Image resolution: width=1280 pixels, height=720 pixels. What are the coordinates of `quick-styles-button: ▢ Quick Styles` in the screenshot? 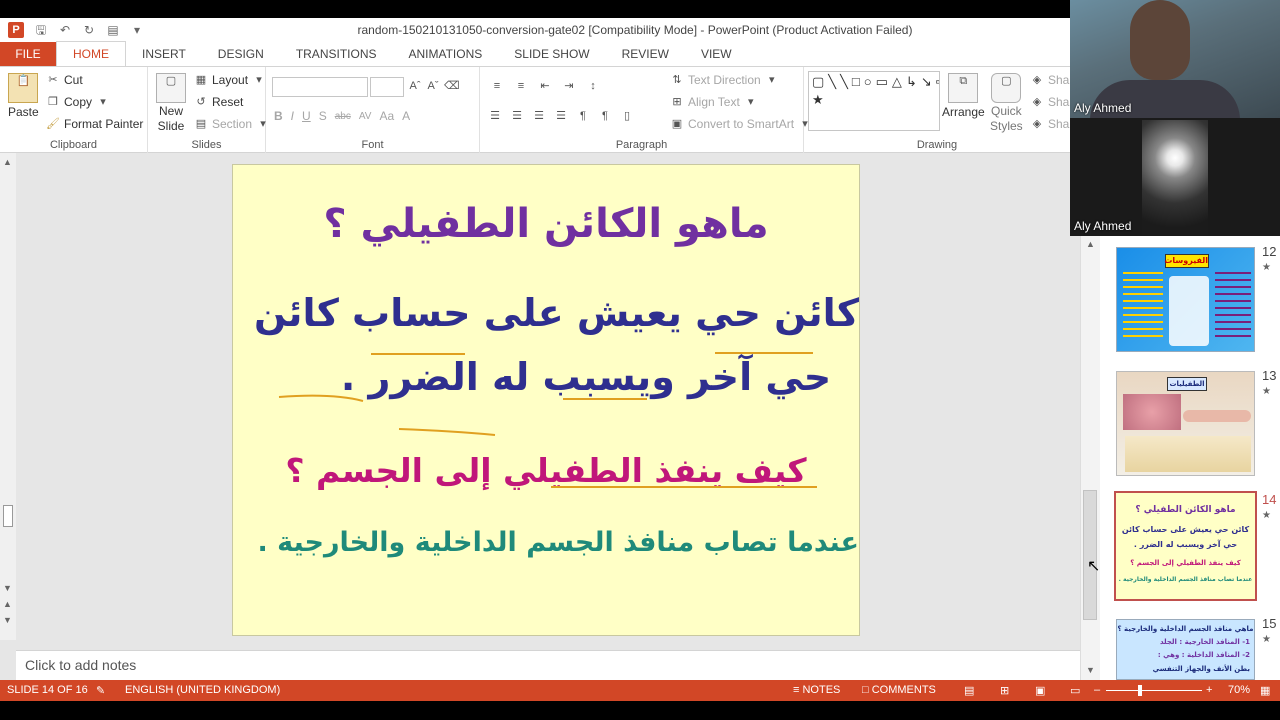 It's located at (1006, 103).